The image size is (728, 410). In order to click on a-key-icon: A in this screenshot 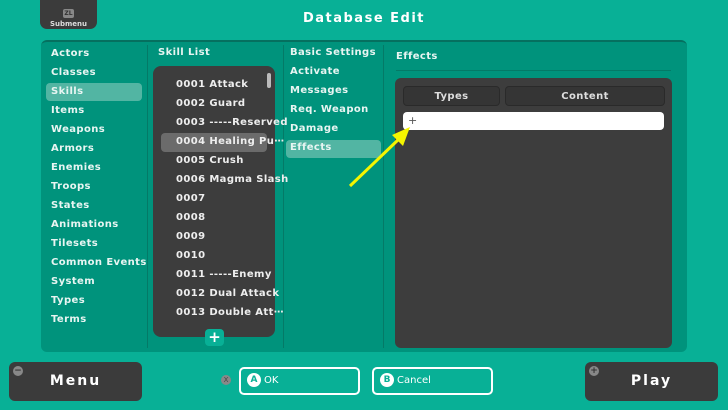, I will do `click(254, 380)`.